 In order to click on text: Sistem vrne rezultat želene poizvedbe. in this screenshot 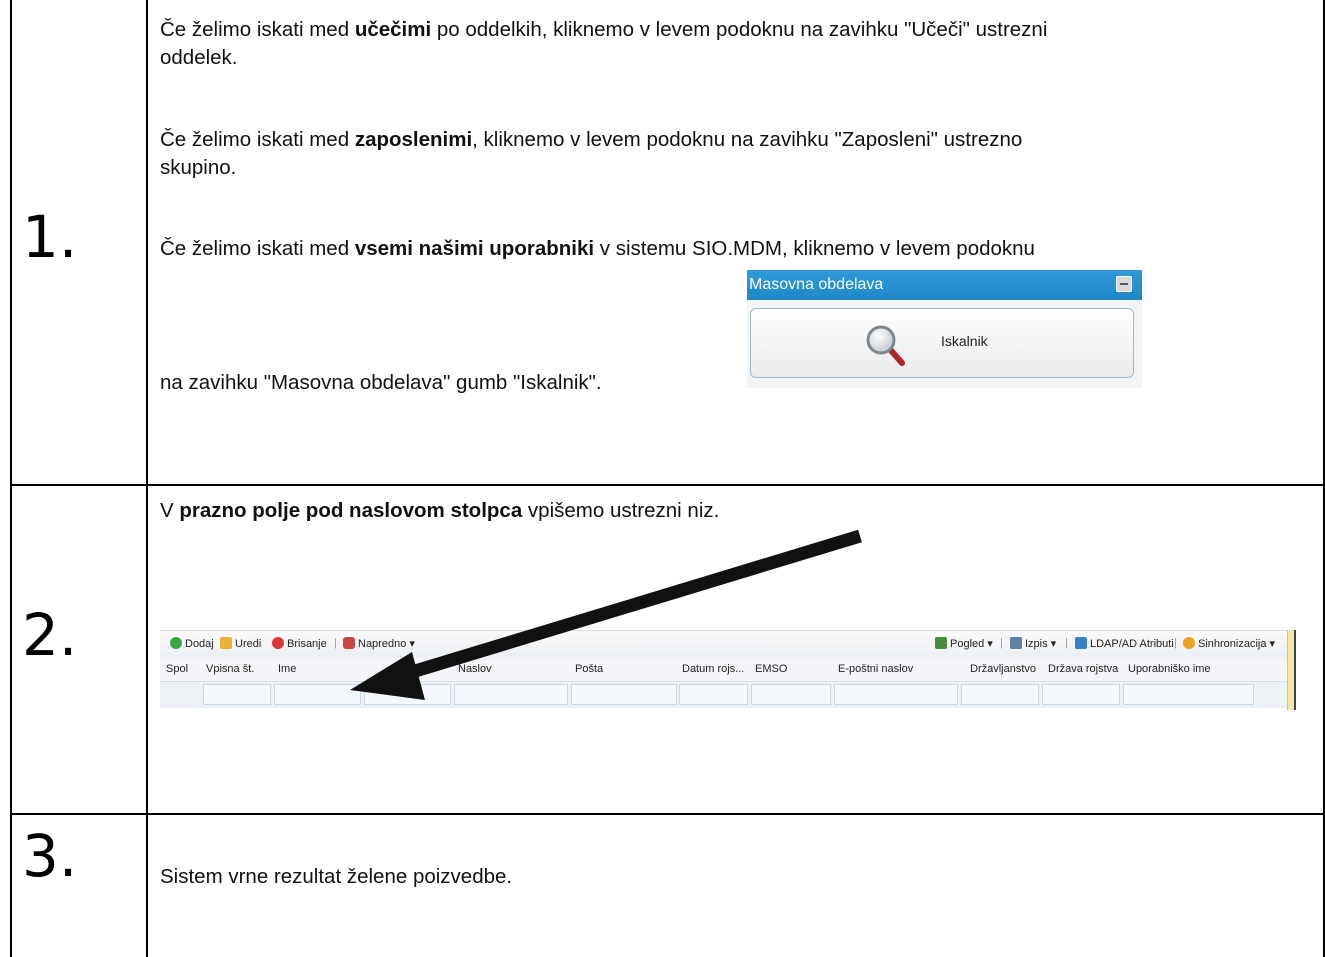, I will do `click(336, 876)`.